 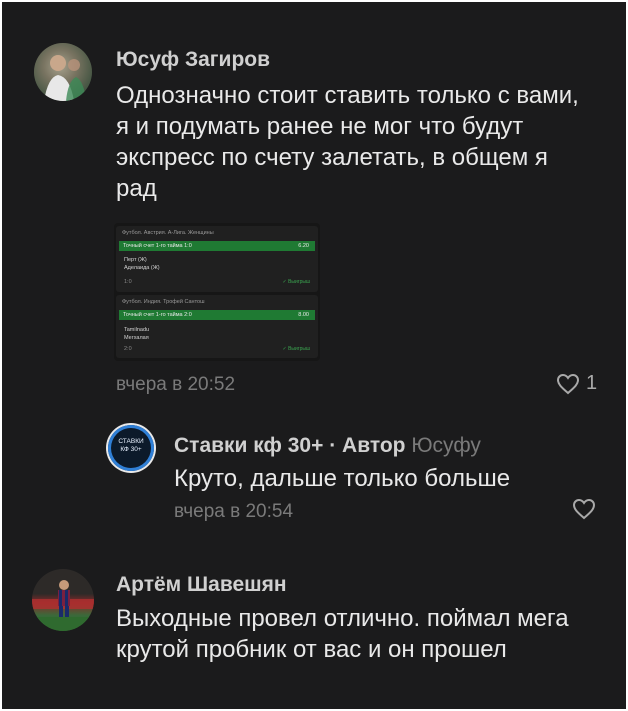 I want to click on bet-league: Футбол. Австрия. А-Лига. Женщины, so click(x=168, y=233).